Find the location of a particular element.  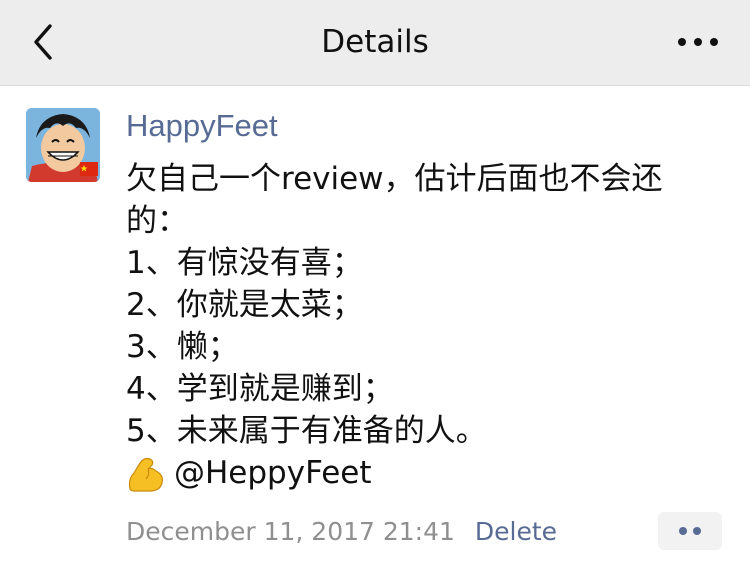

timestamp: December 11, 2017 21:41 is located at coordinates (290, 531).